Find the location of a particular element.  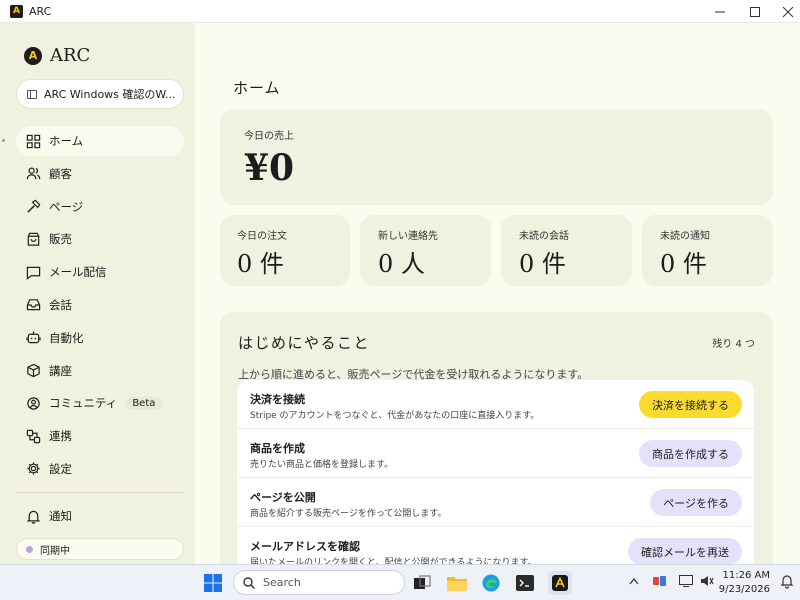

sidebar-panel-icon is located at coordinates (32, 94).